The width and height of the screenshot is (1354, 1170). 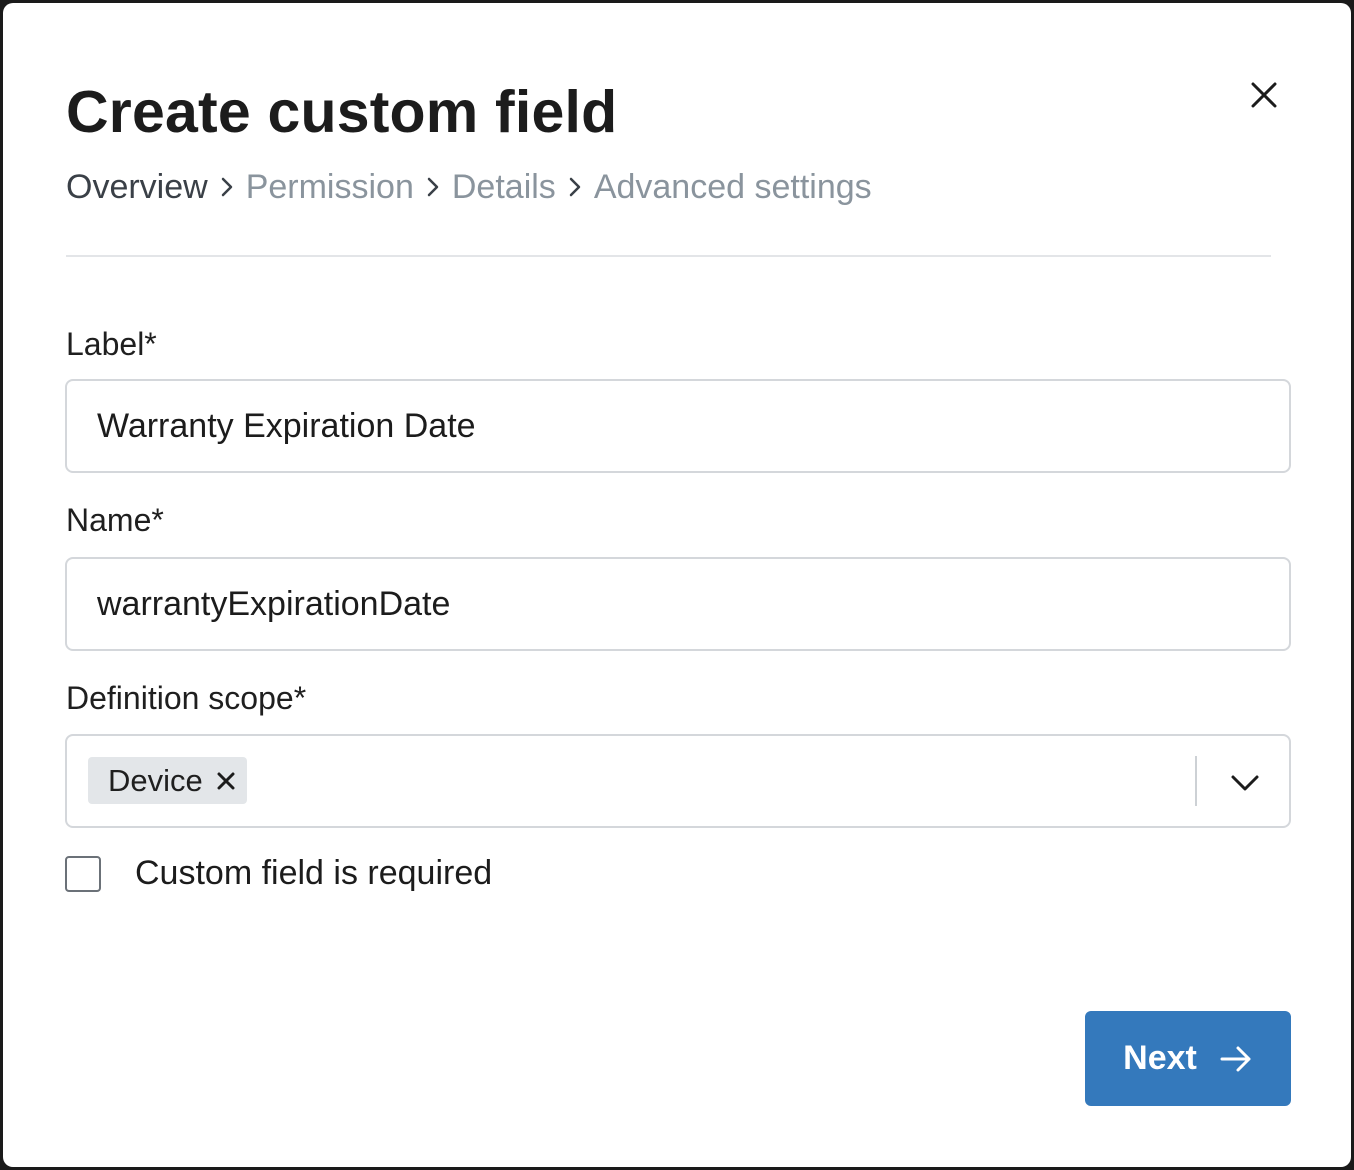 I want to click on scope-tag-device: Device, so click(x=167, y=780).